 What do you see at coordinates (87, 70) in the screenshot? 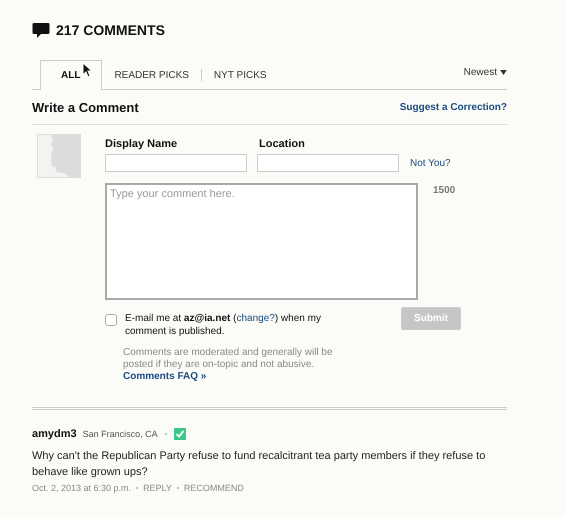
I see `mouse-cursor-icon` at bounding box center [87, 70].